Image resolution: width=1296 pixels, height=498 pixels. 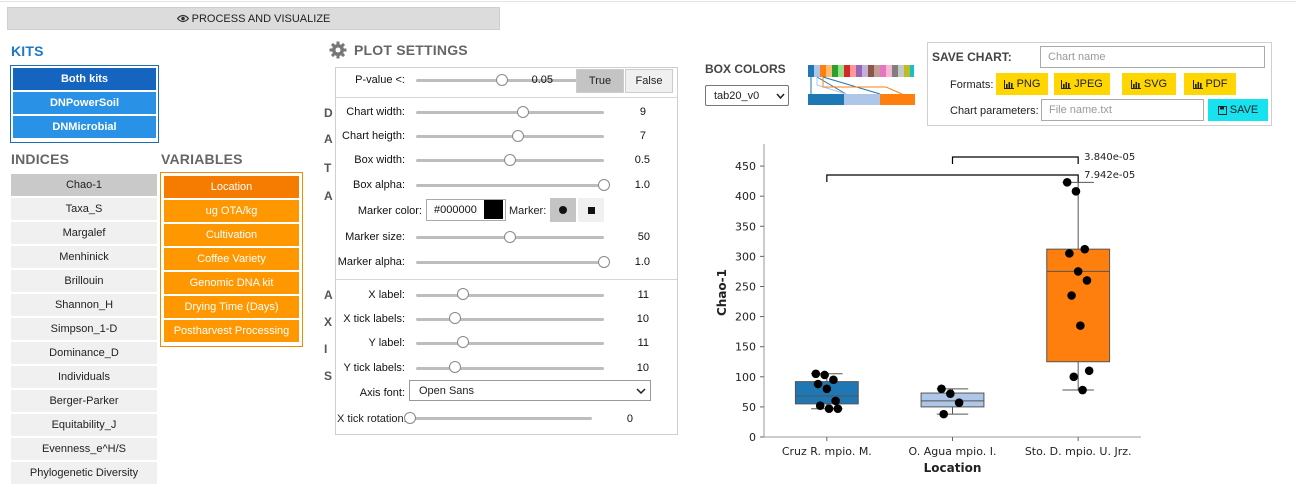 What do you see at coordinates (231, 187) in the screenshot?
I see `variable-item: Location` at bounding box center [231, 187].